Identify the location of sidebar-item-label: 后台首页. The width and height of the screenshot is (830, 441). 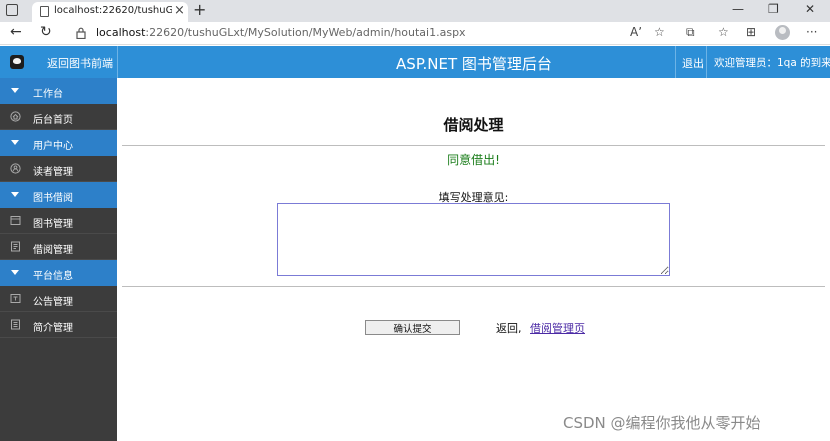
(53, 120).